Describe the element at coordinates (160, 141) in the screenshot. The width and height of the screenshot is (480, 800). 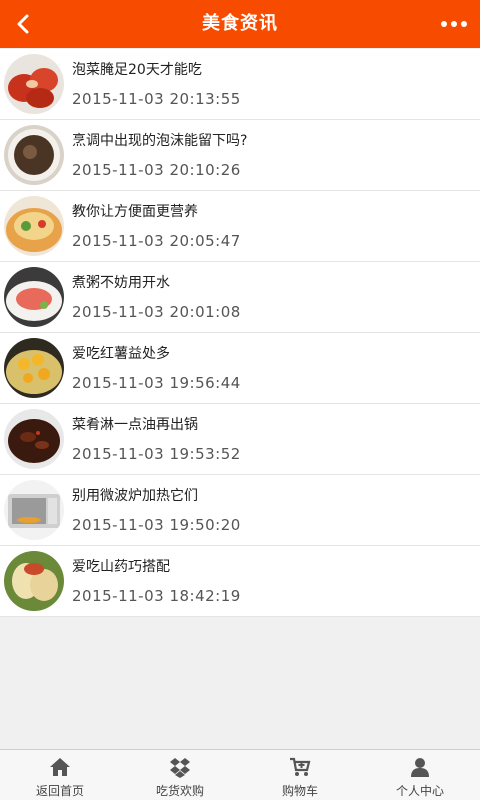
I see `article-title: 烹调中出现的泡沫能留下吗?` at that location.